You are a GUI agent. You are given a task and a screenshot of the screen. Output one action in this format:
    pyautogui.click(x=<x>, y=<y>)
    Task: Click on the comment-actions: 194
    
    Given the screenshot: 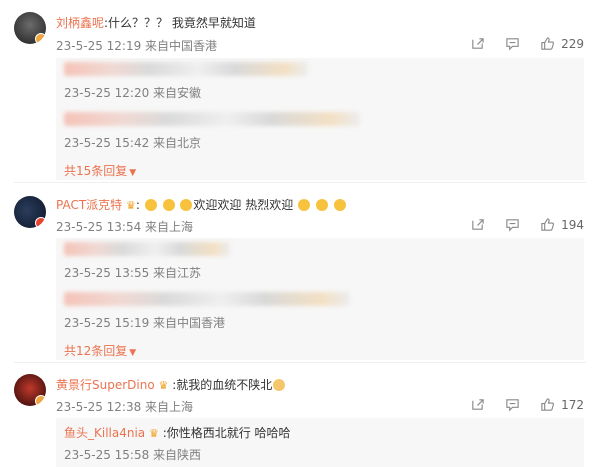 What is the action you would take?
    pyautogui.click(x=517, y=224)
    